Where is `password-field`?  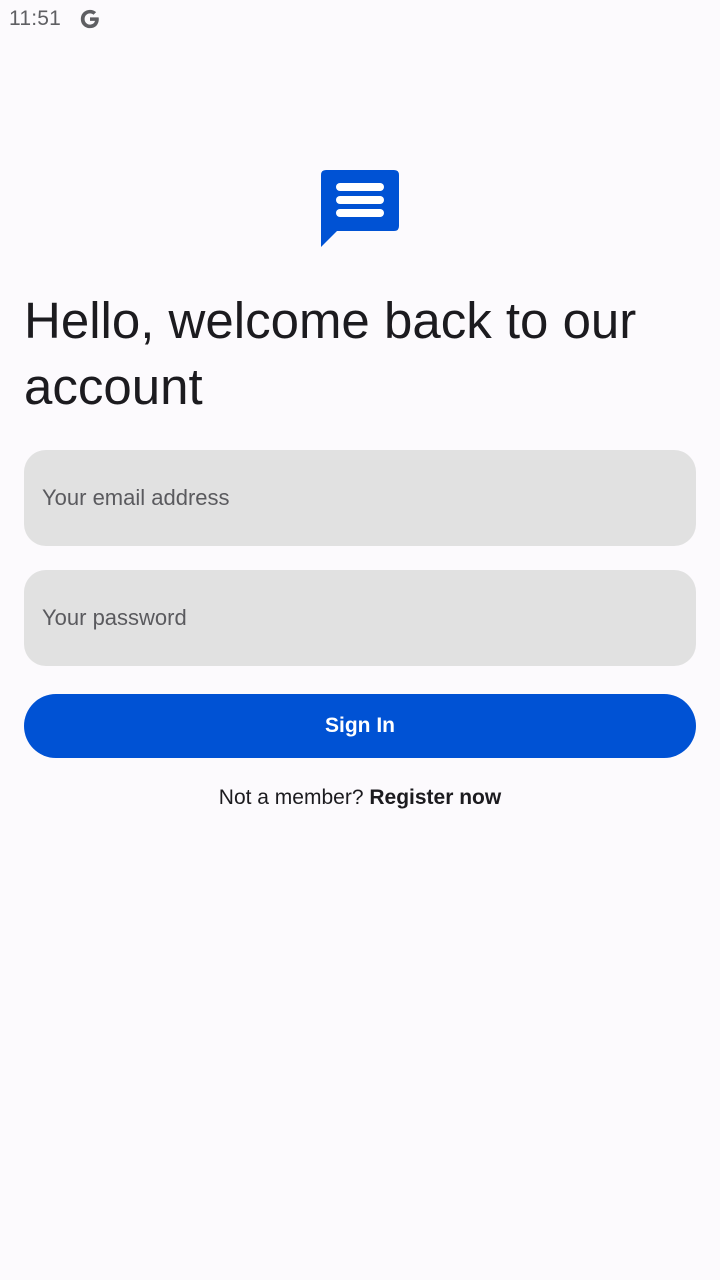
password-field is located at coordinates (360, 618).